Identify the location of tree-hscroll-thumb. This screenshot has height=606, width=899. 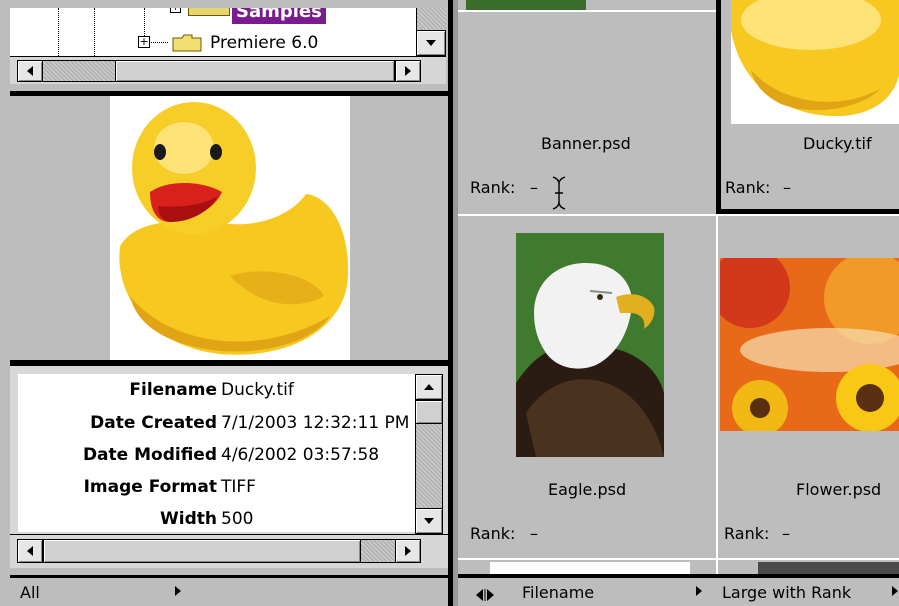
(255, 71).